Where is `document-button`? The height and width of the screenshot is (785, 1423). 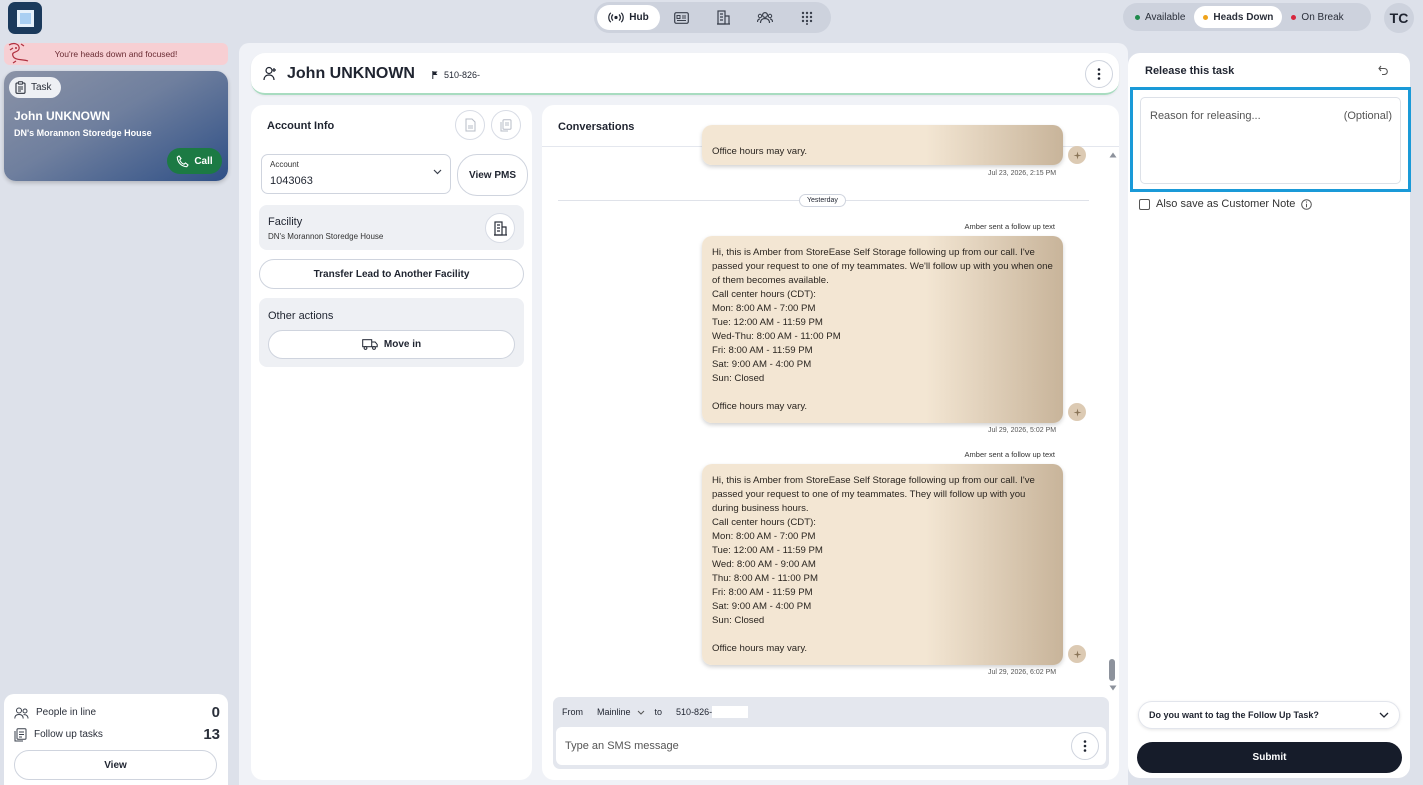
document-button is located at coordinates (470, 125).